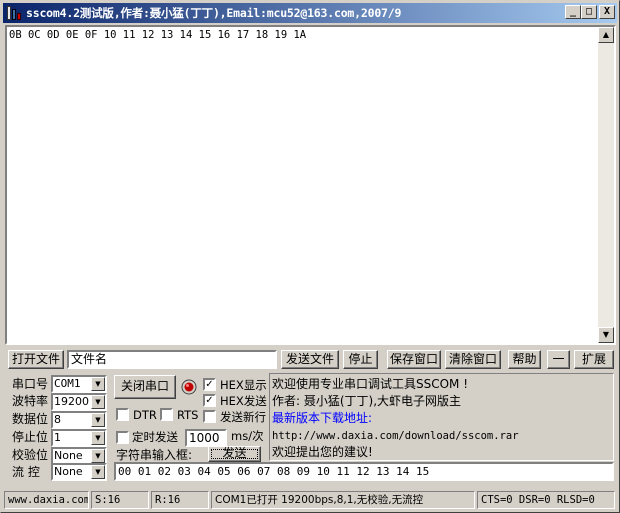  I want to click on info-url: http://www.daxia.com/download/sscom.rar, so click(395, 436).